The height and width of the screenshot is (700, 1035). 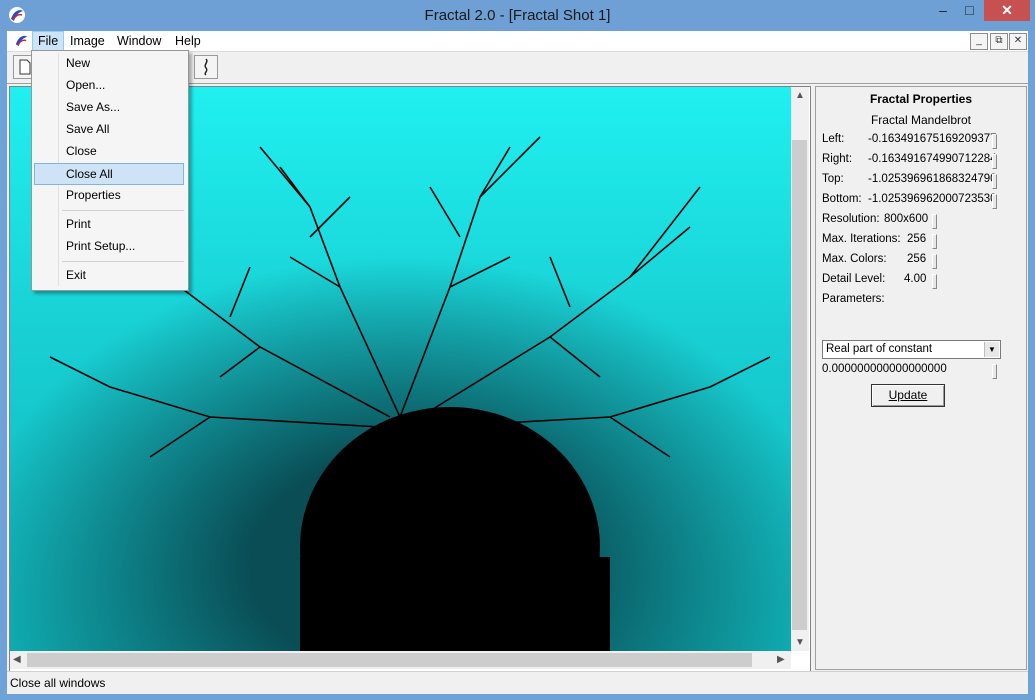 I want to click on maximize-button: □, so click(x=969, y=10).